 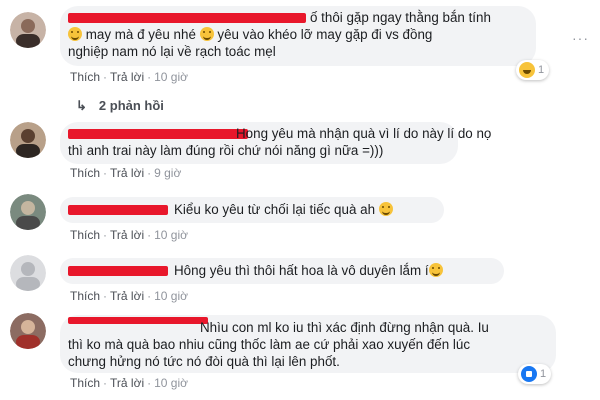 What do you see at coordinates (140, 34) in the screenshot?
I see `comment-text: may mà đ yêu nhé` at bounding box center [140, 34].